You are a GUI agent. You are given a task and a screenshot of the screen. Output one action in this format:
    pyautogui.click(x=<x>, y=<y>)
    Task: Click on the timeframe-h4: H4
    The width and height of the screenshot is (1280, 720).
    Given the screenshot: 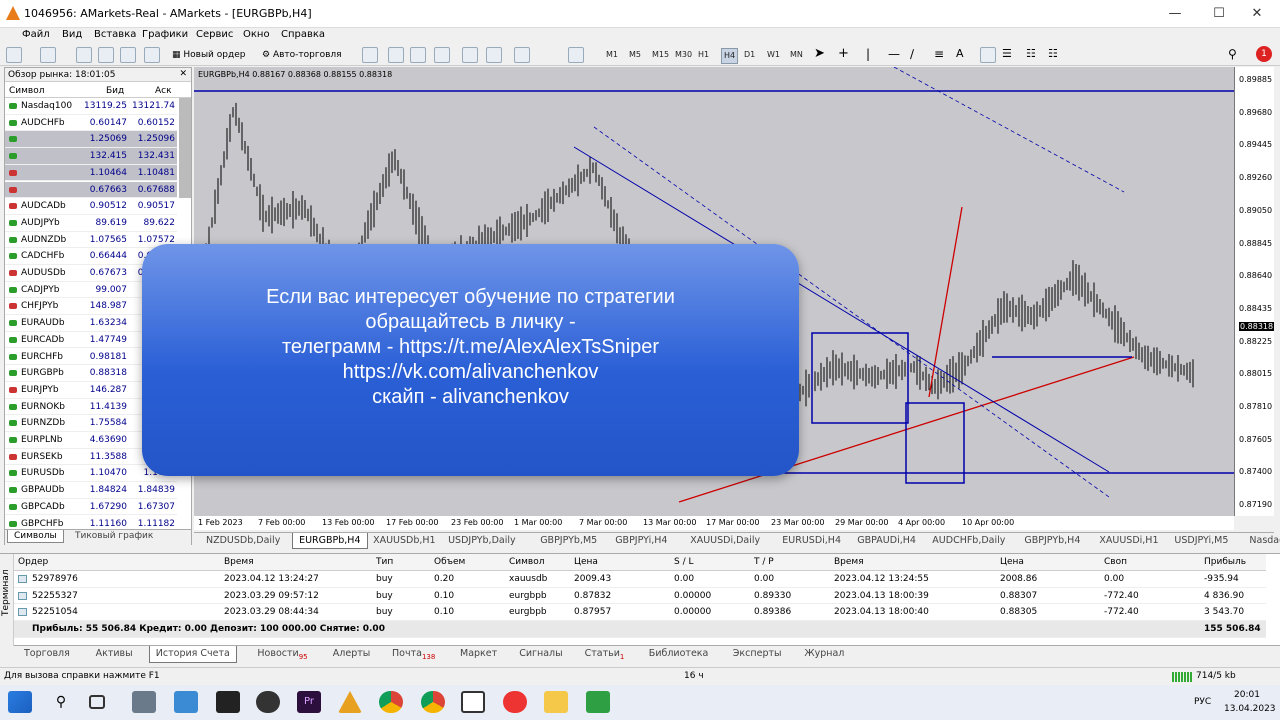 What is the action you would take?
    pyautogui.click(x=730, y=56)
    